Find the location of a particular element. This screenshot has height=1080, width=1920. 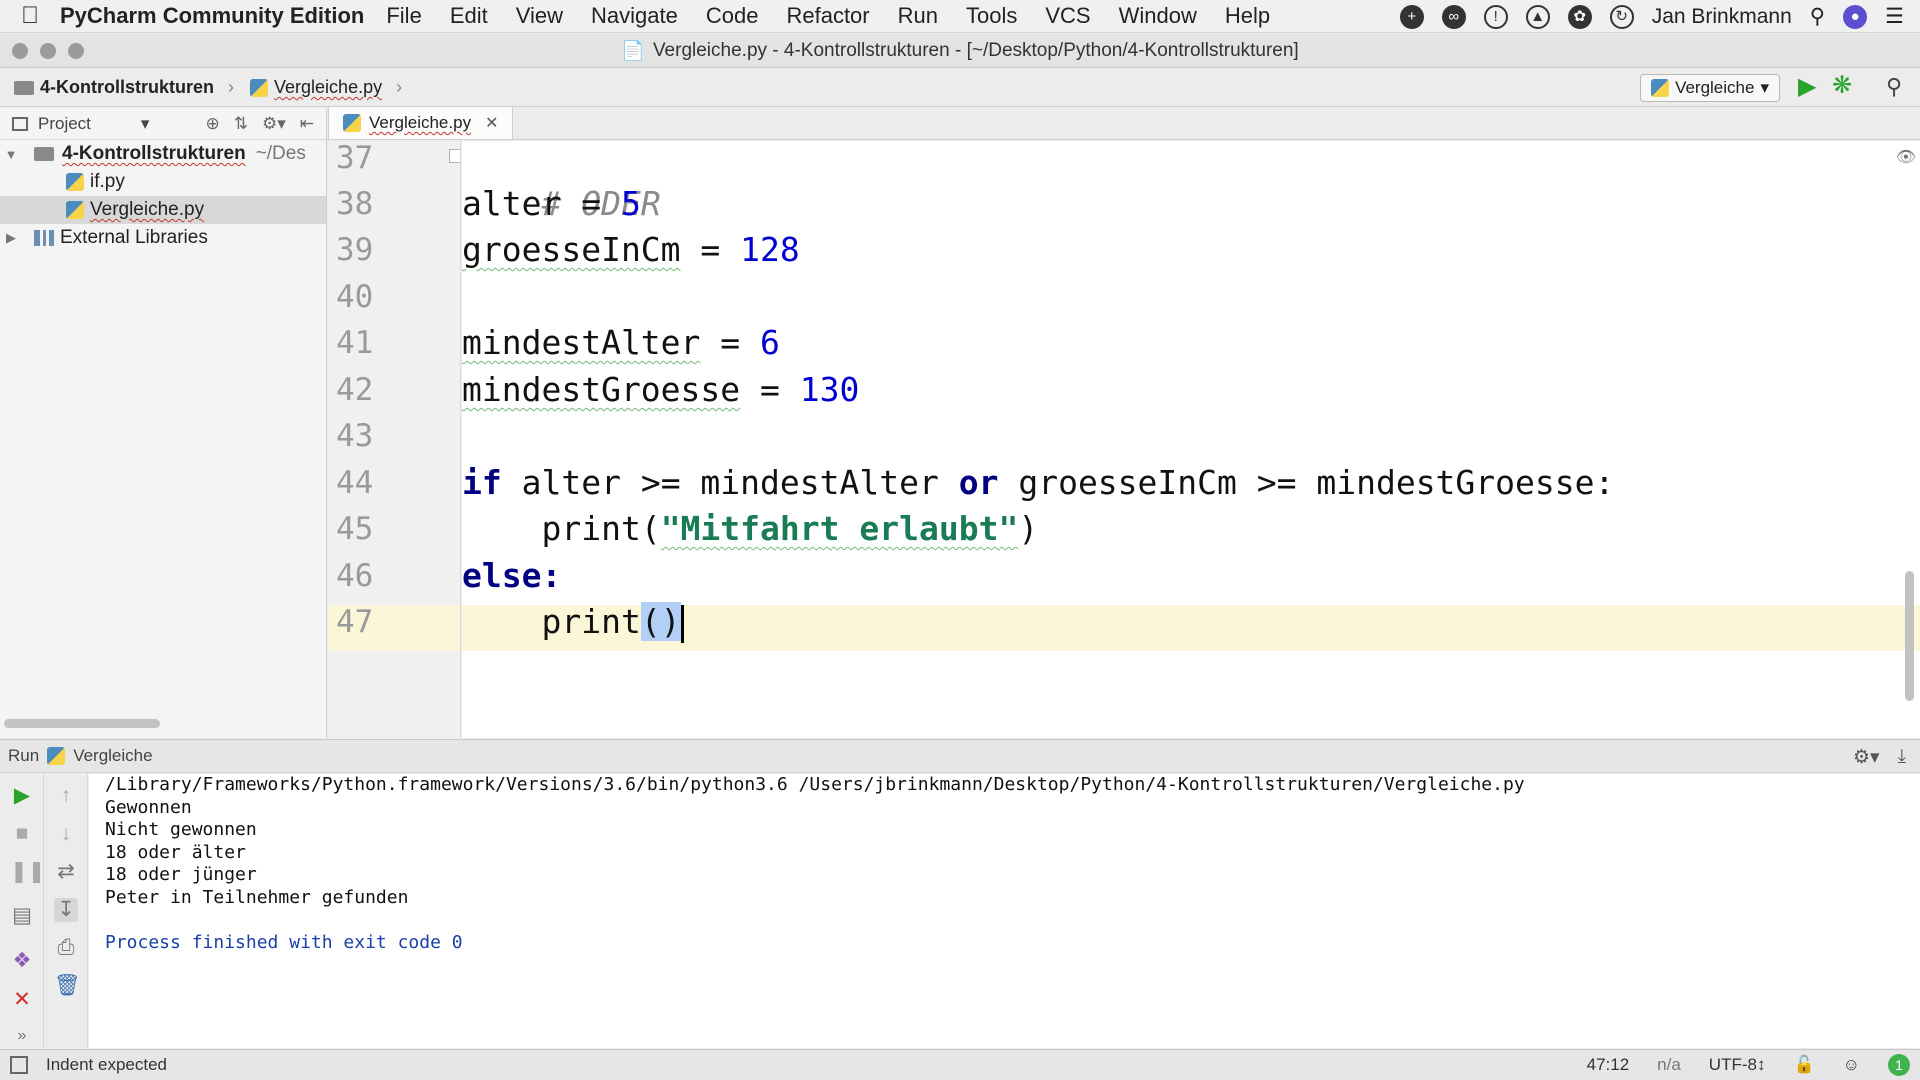

code-line-38: alter = 5 is located at coordinates (551, 204).